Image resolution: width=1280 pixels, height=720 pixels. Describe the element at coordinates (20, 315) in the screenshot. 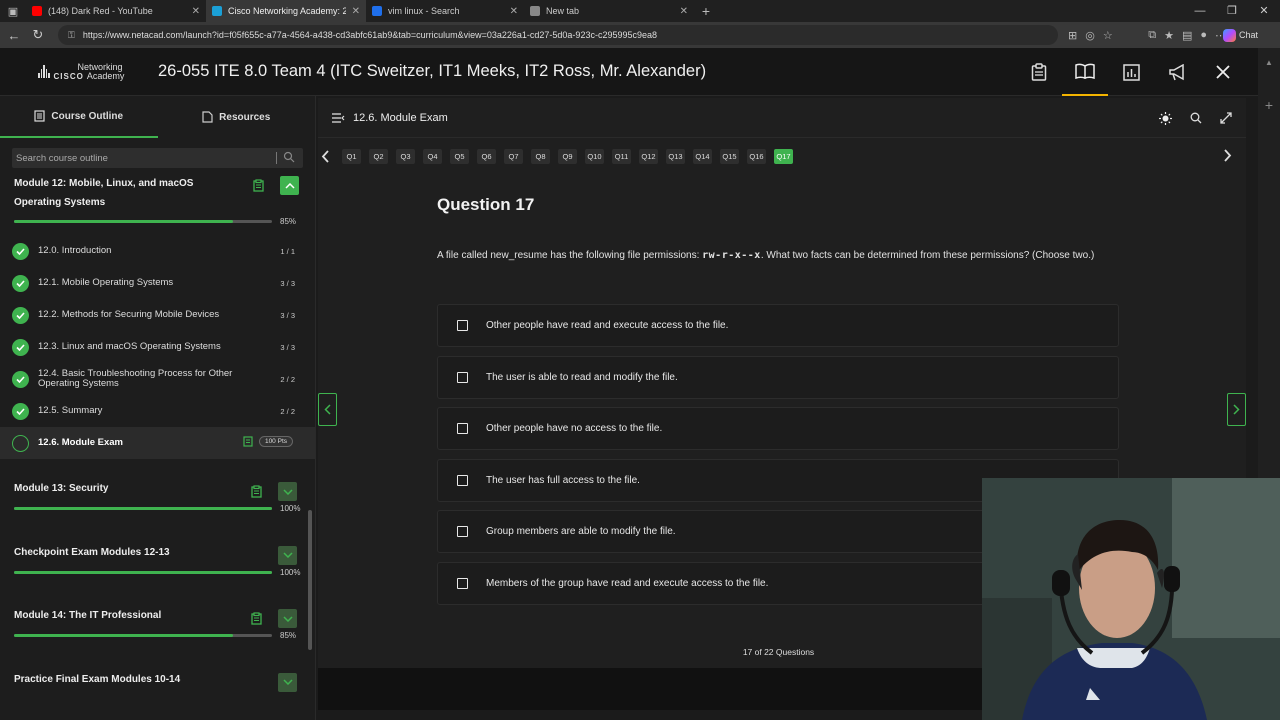

I see `completed-check-icon` at that location.